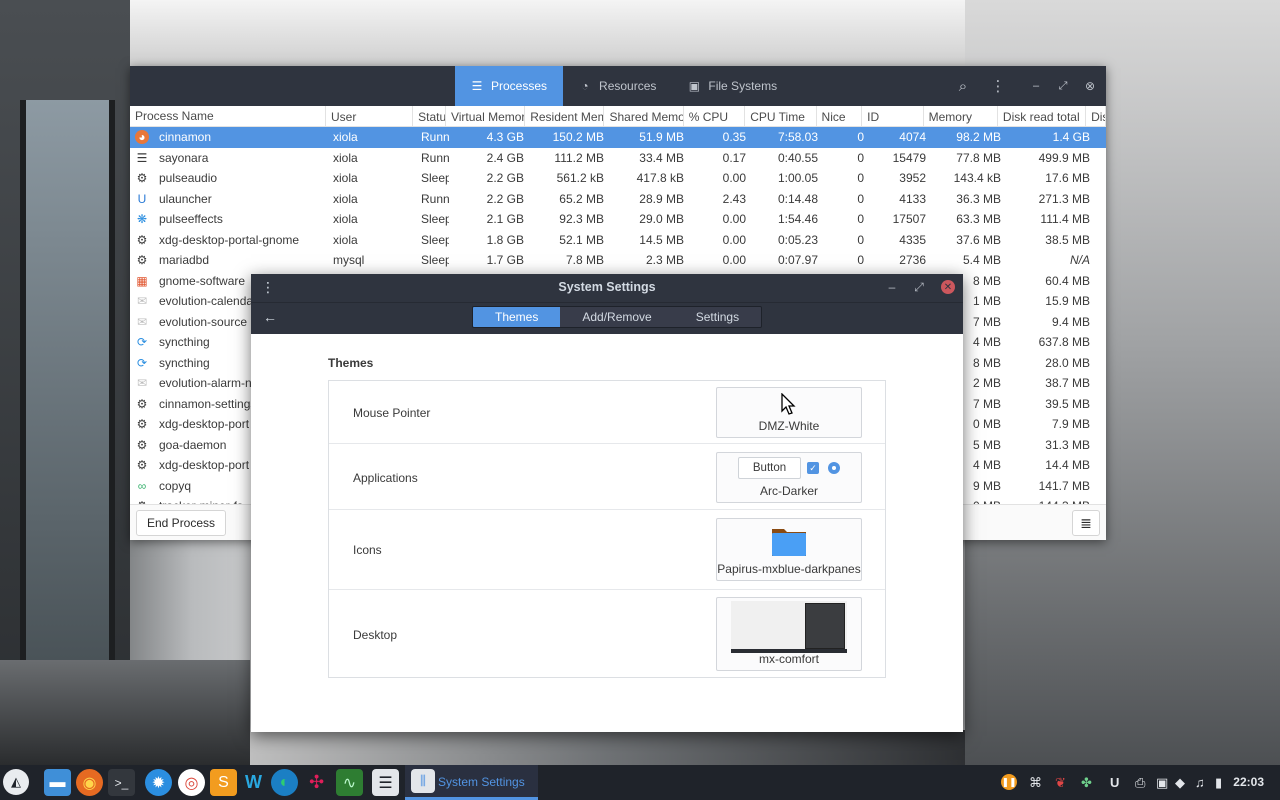 The image size is (1280, 800). What do you see at coordinates (385, 782) in the screenshot?
I see `sayonara-app-icon: ☰` at bounding box center [385, 782].